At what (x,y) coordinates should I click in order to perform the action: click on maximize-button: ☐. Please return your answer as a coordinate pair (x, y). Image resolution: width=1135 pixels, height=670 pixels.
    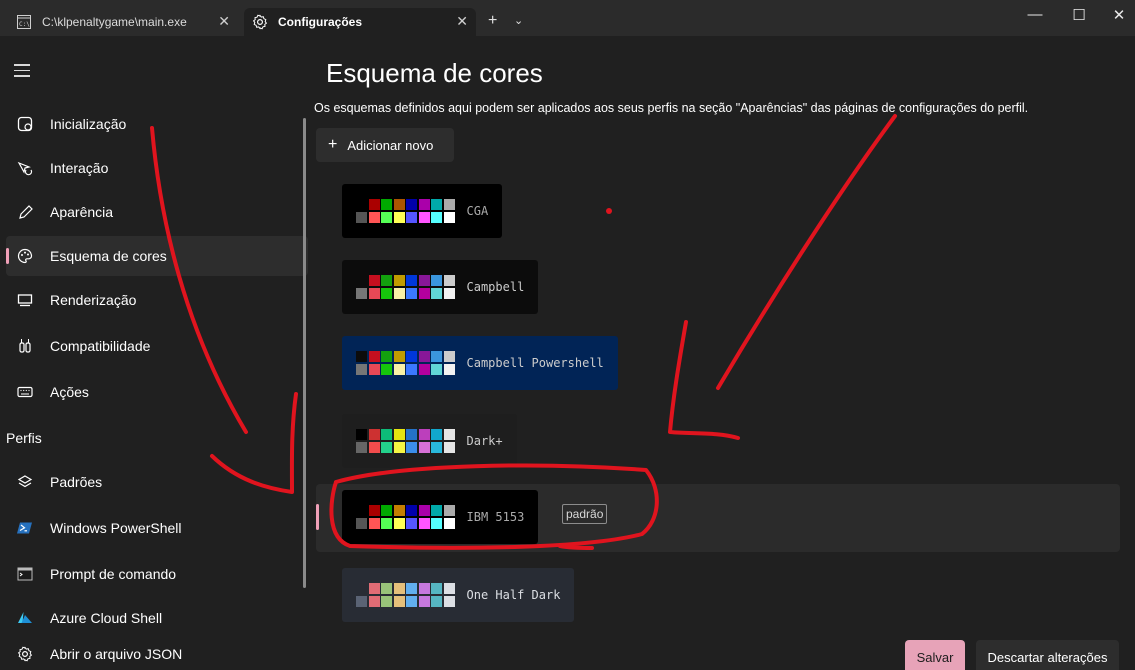
    Looking at the image, I should click on (1079, 18).